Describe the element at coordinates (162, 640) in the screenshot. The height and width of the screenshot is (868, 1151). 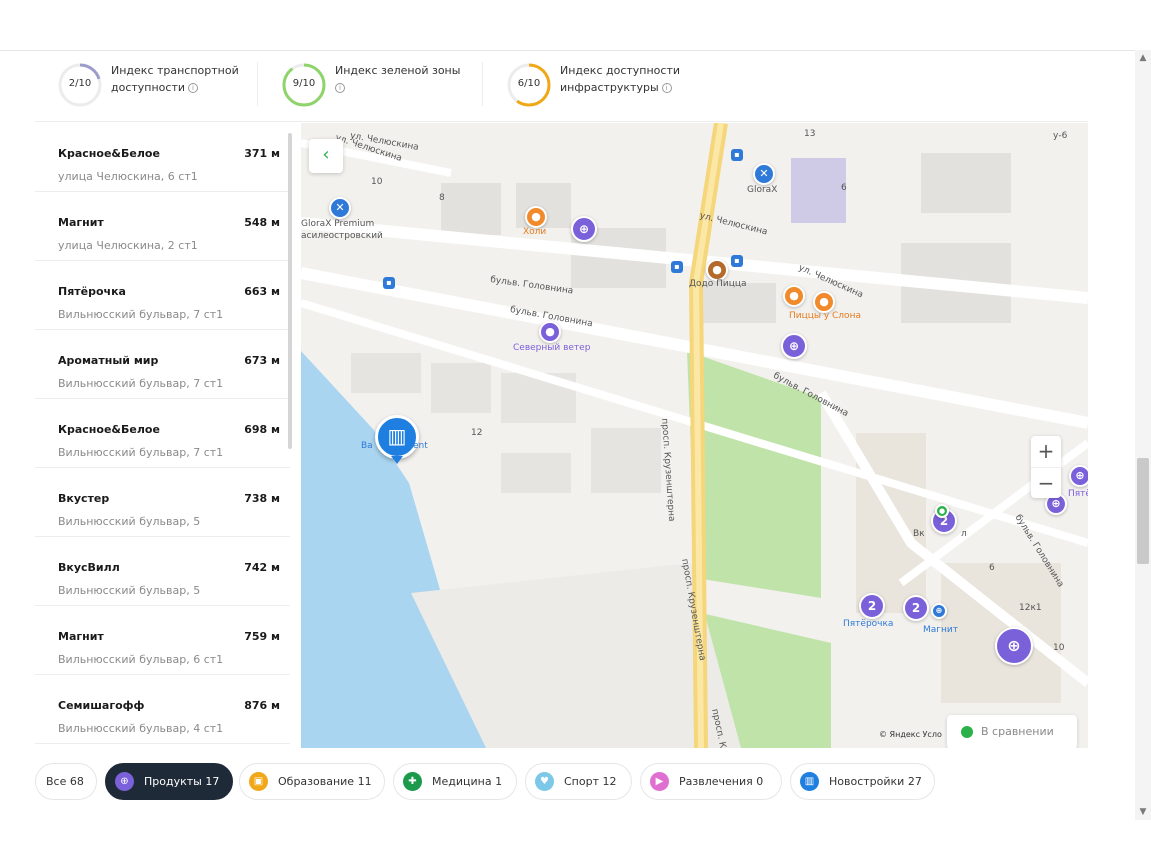
I see `list-item: Магнит 759 м Вильнюсский бульвар, 6 ст1` at that location.